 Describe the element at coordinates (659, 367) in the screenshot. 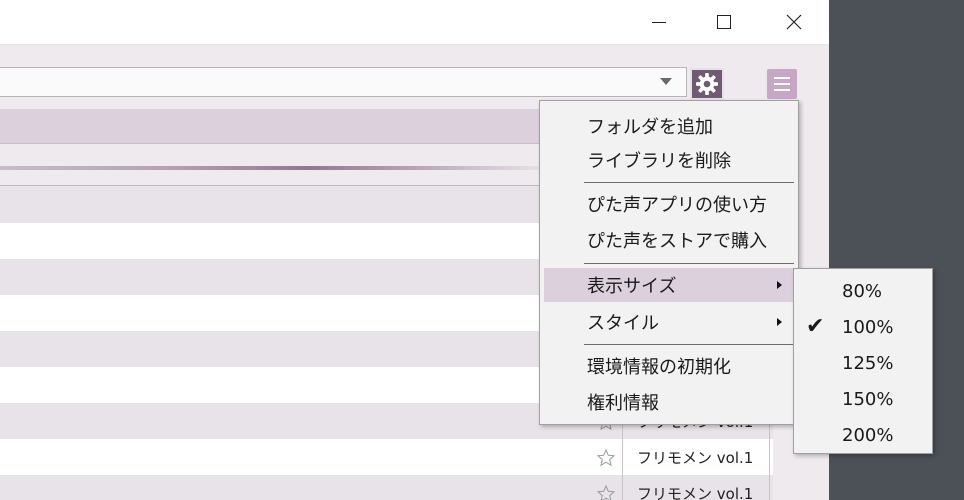

I see `menu-item-label: 環境情報の初期化` at that location.